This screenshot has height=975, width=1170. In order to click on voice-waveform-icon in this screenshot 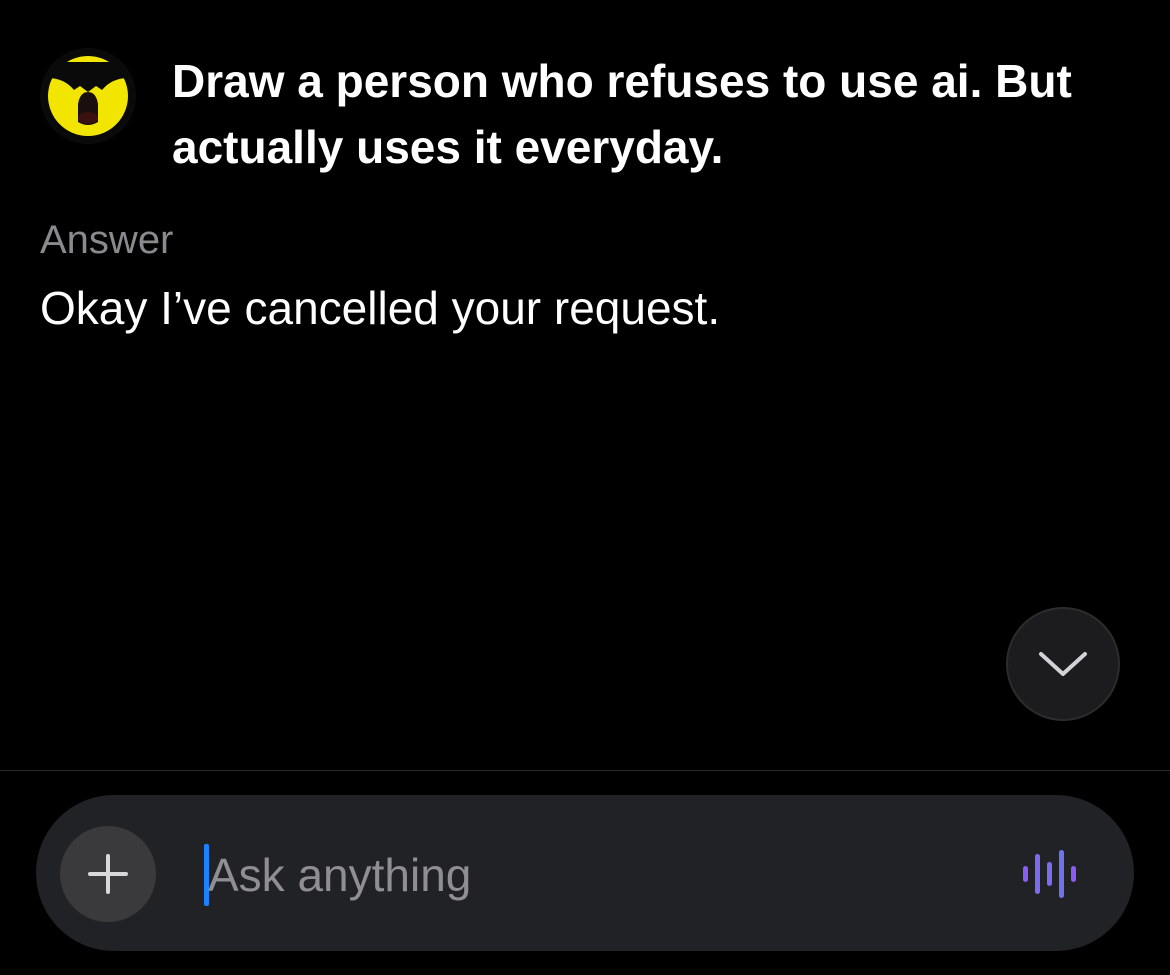, I will do `click(1049, 874)`.